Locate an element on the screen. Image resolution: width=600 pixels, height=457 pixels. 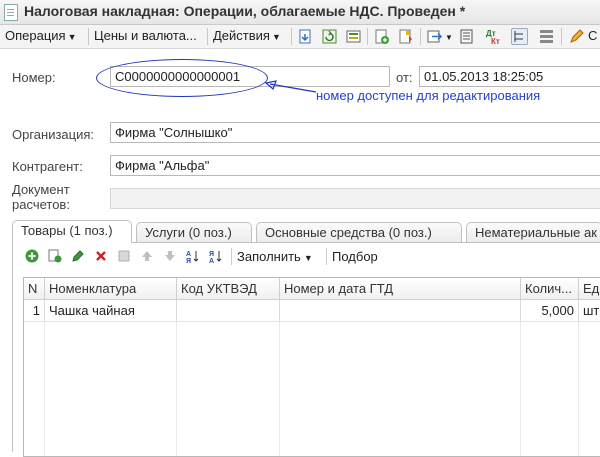
structure-icon is located at coordinates (519, 36).